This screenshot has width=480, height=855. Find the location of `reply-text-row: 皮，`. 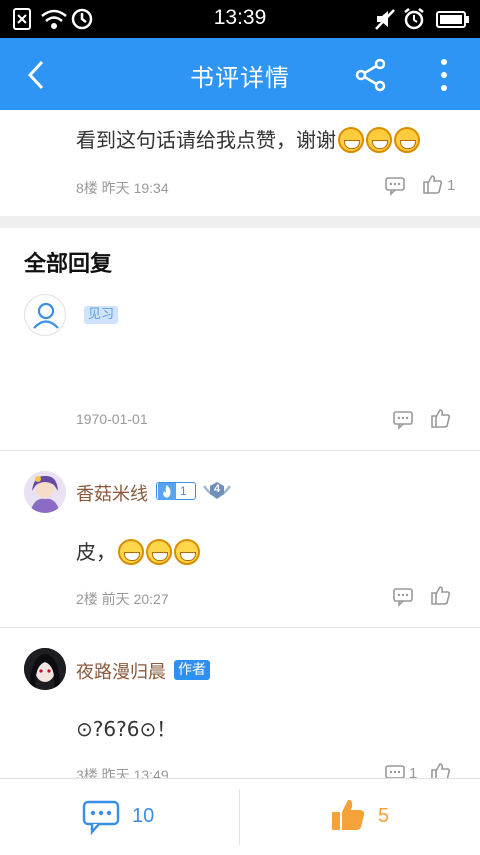

reply-text-row: 皮， is located at coordinates (138, 550).